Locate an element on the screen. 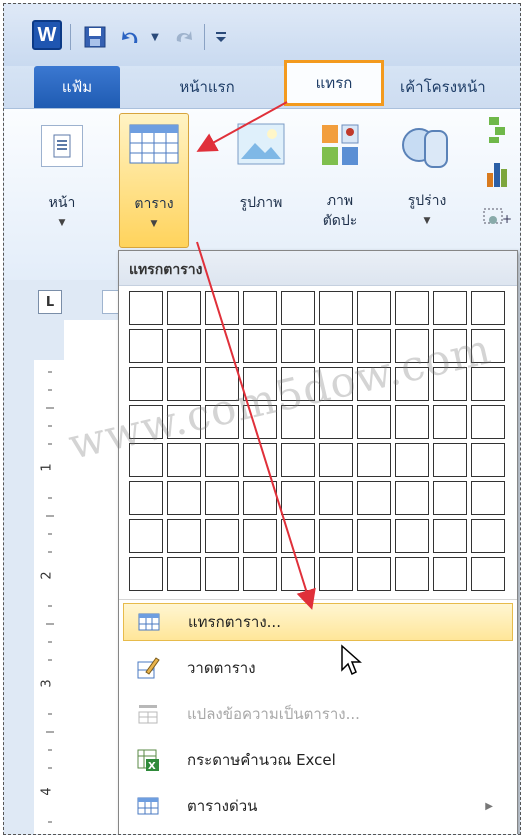  menu-item-label: ตารางด่วน is located at coordinates (222, 806).